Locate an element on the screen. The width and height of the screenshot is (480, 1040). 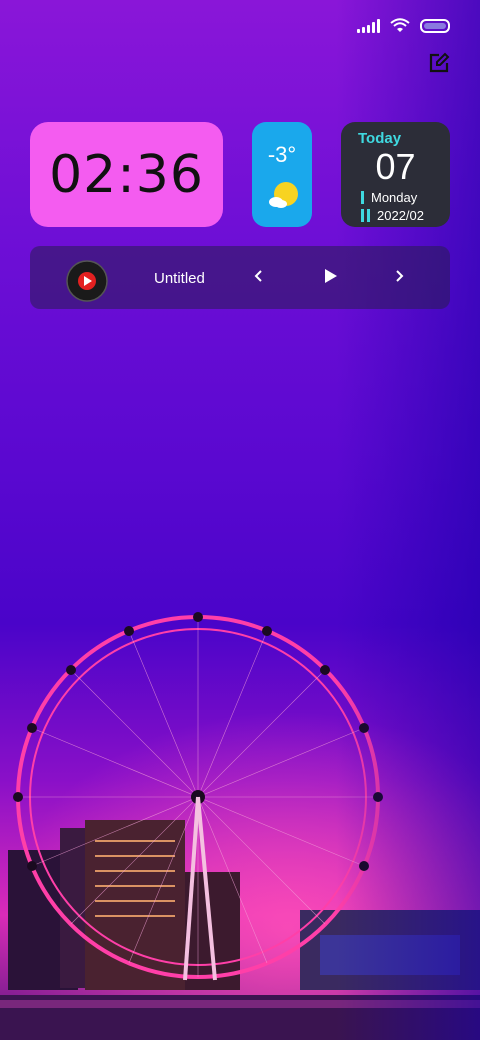
date-widget: Today 07 Monday 2022/02 is located at coordinates (395, 174).